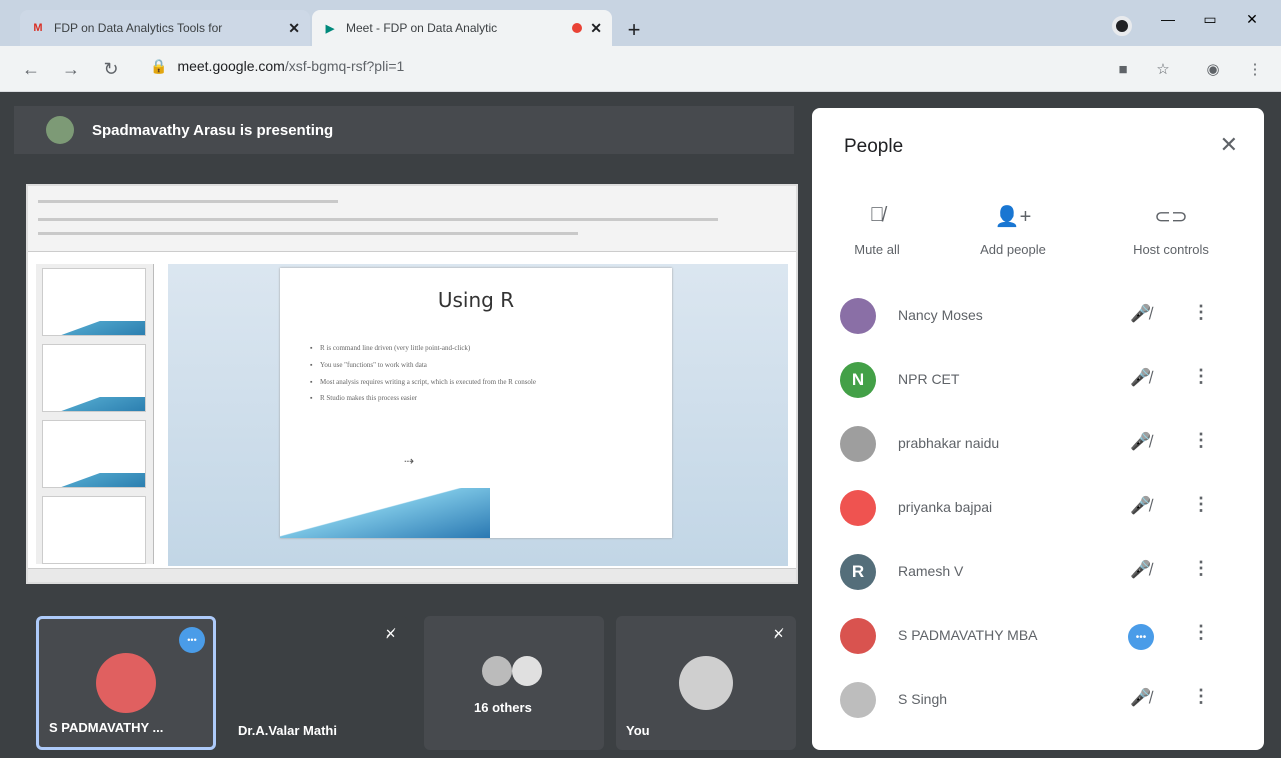 This screenshot has height=758, width=1281. What do you see at coordinates (1255, 69) in the screenshot?
I see `menu-icon: ⋮` at bounding box center [1255, 69].